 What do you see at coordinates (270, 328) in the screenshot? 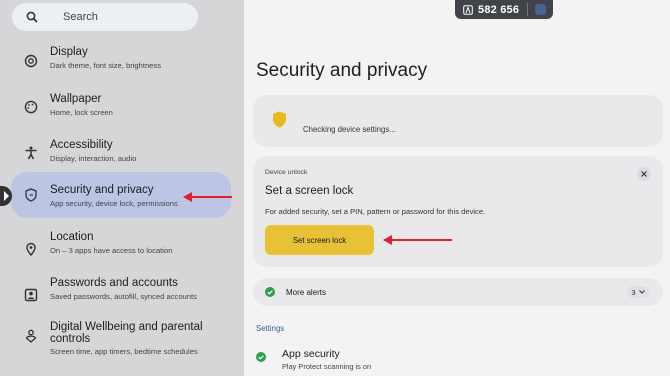
I see `settings-section-header: Settings` at bounding box center [270, 328].